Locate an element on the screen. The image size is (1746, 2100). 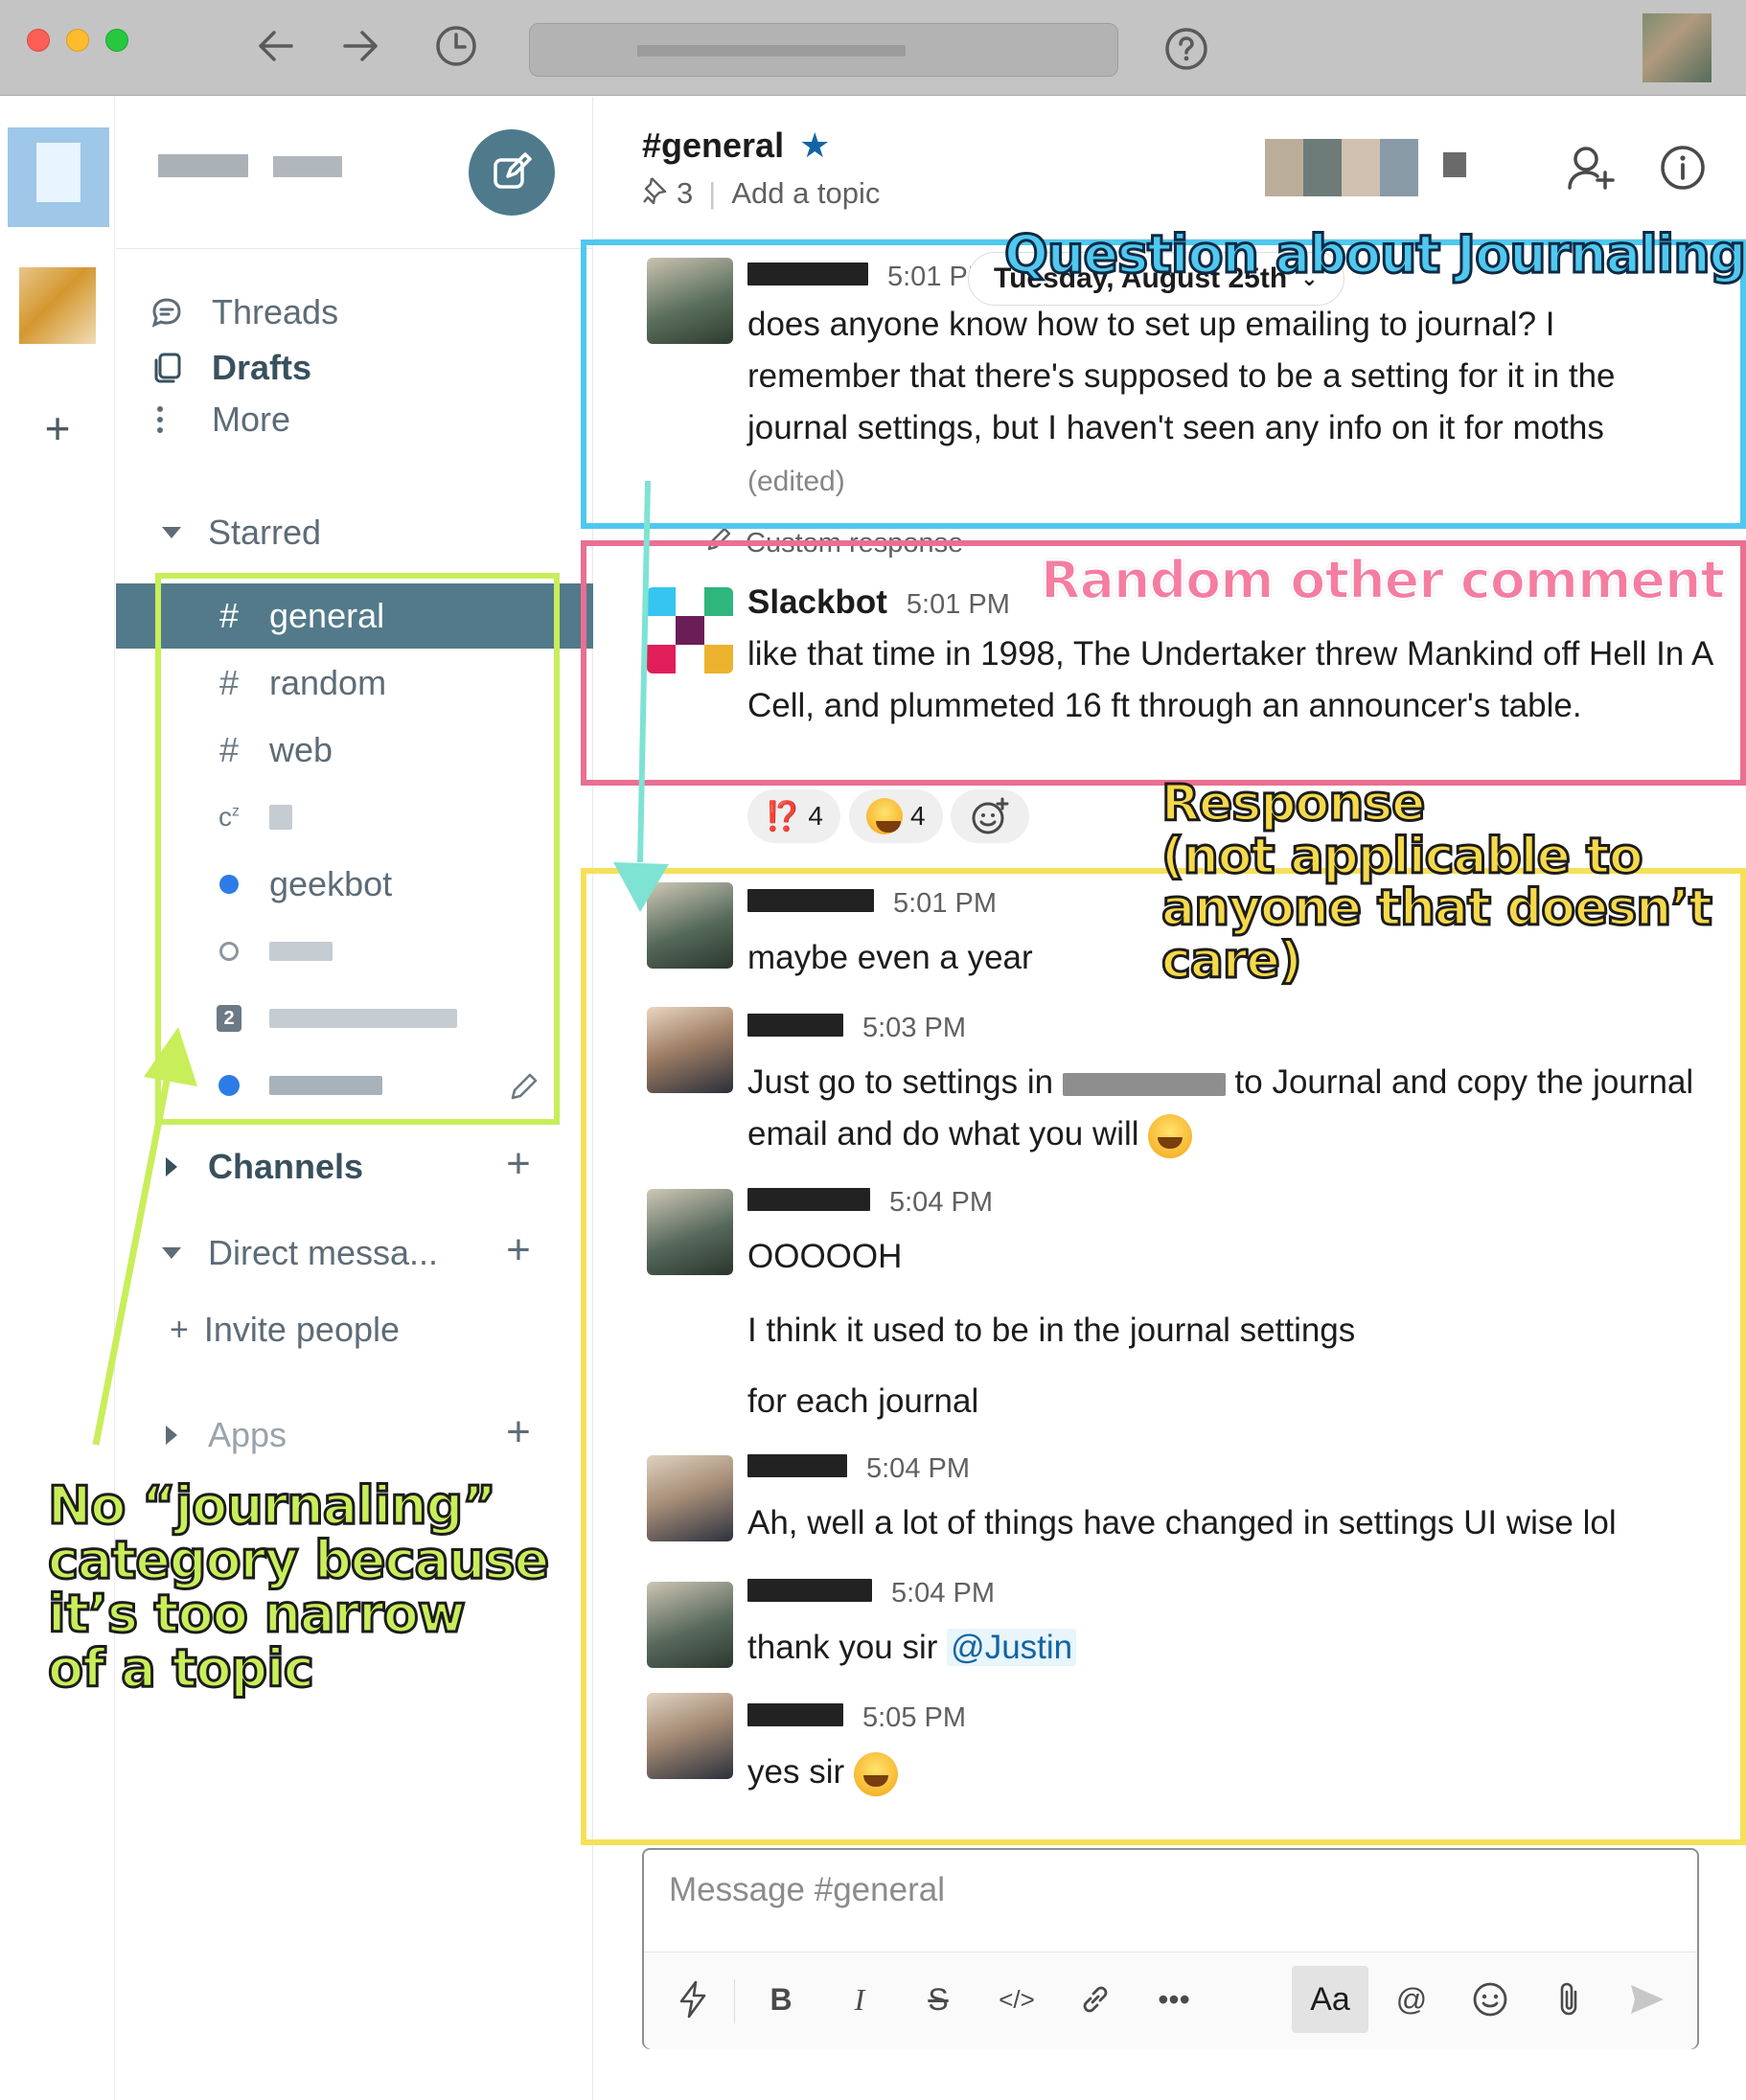
sidebar-item-label: Drafts is located at coordinates (262, 367).